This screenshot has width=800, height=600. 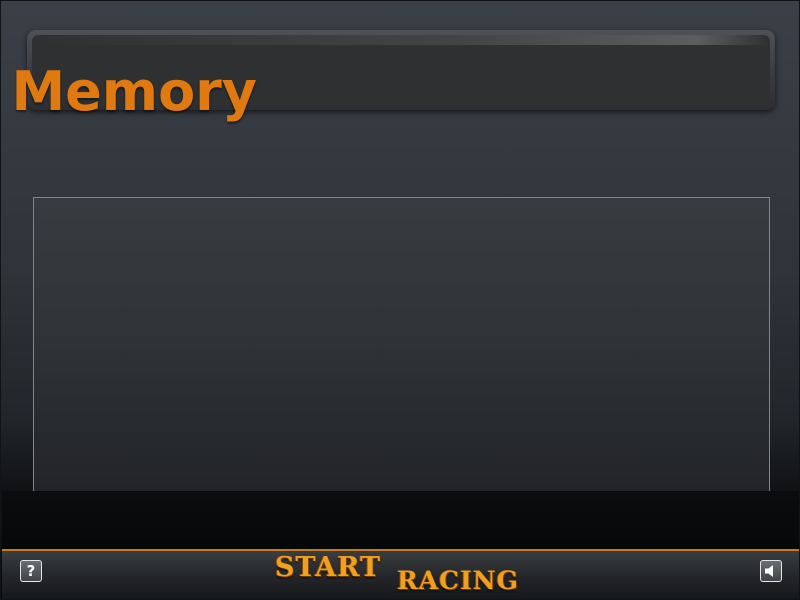 I want to click on bottom-shade, so click(x=400, y=520).